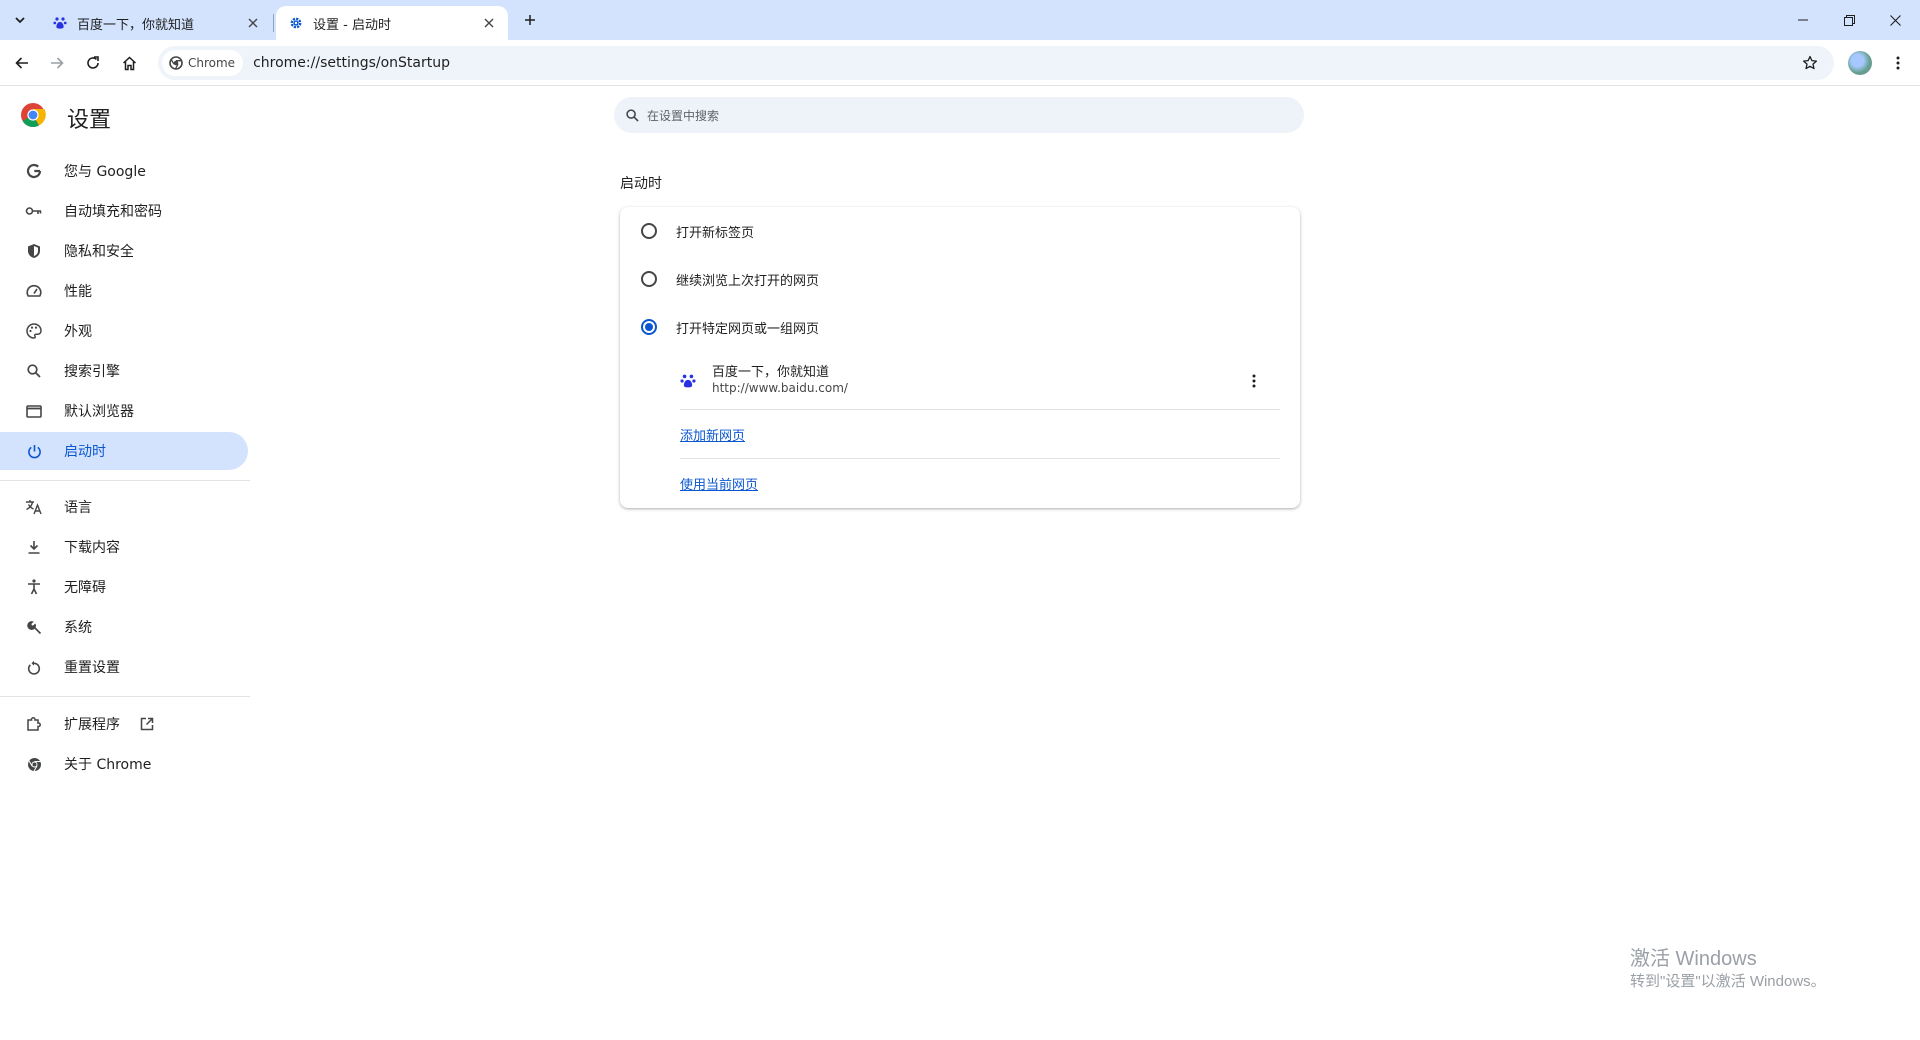  Describe the element at coordinates (960, 20) in the screenshot. I see `tab-strip: 百度一下，你就知道 设置 - 启动时` at that location.